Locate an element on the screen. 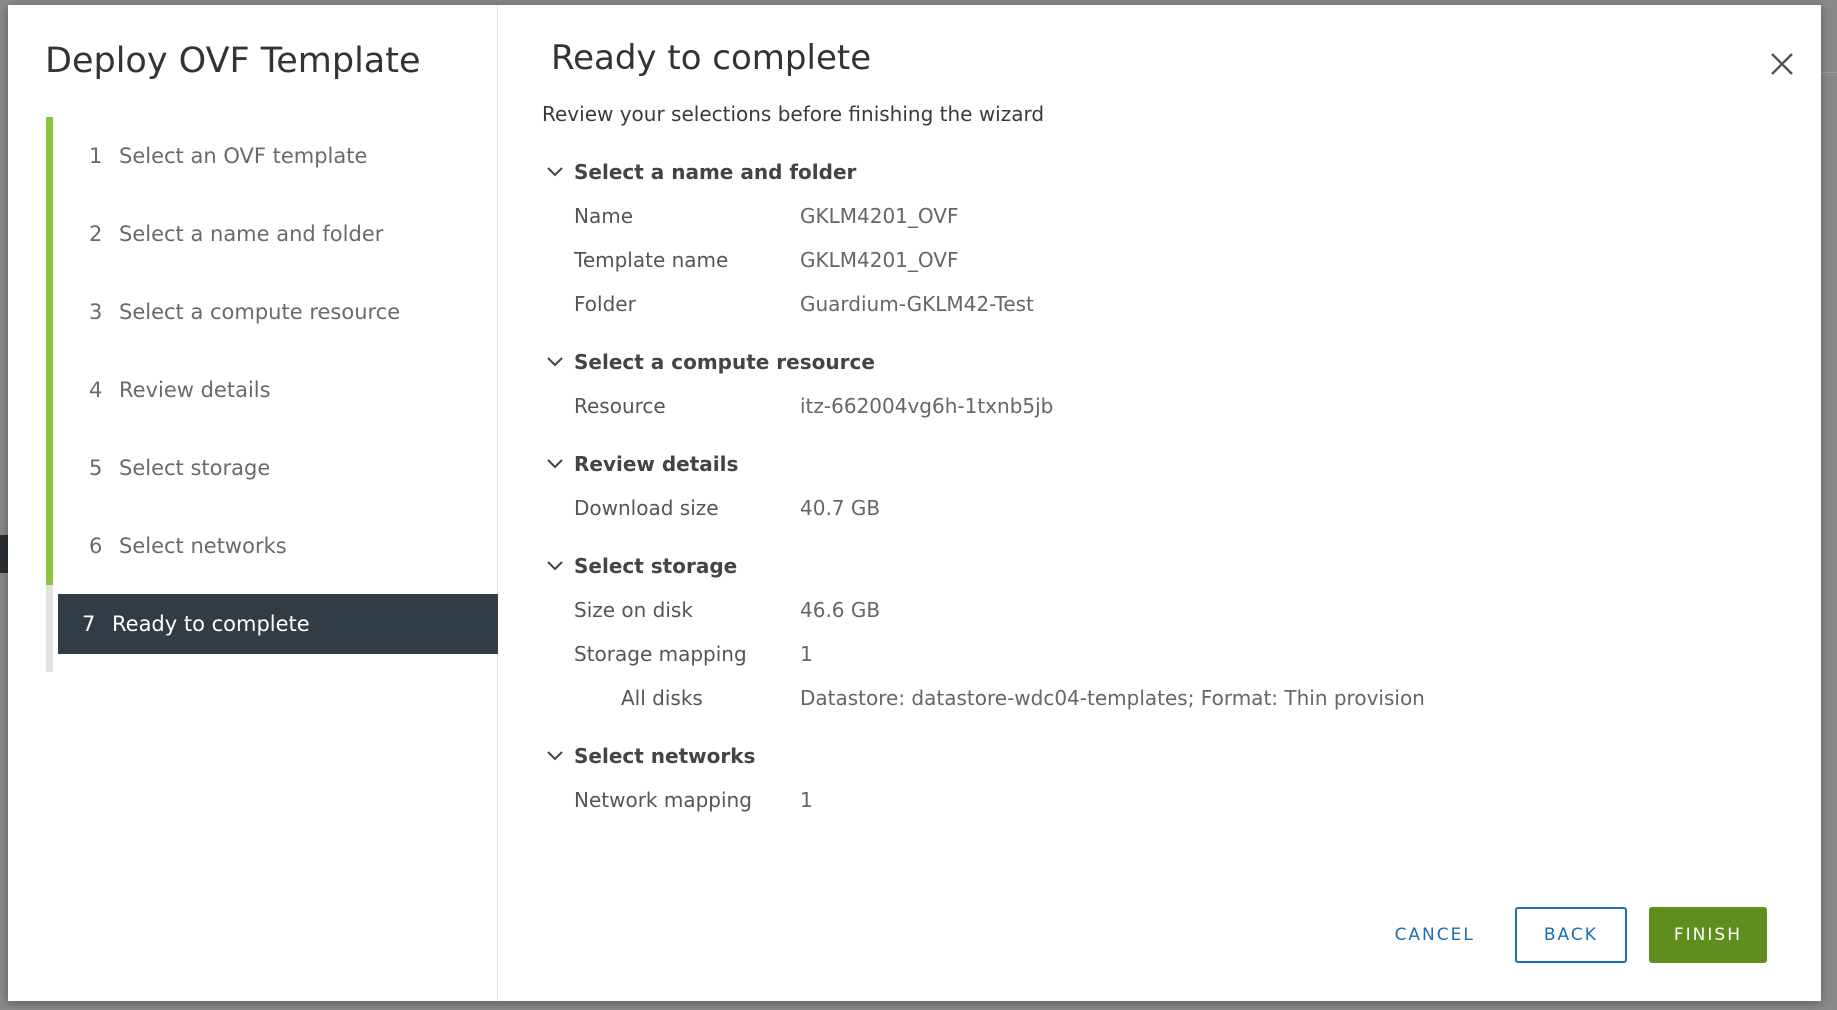 The height and width of the screenshot is (1010, 1837). cancel-button: CANCEL is located at coordinates (1435, 935).